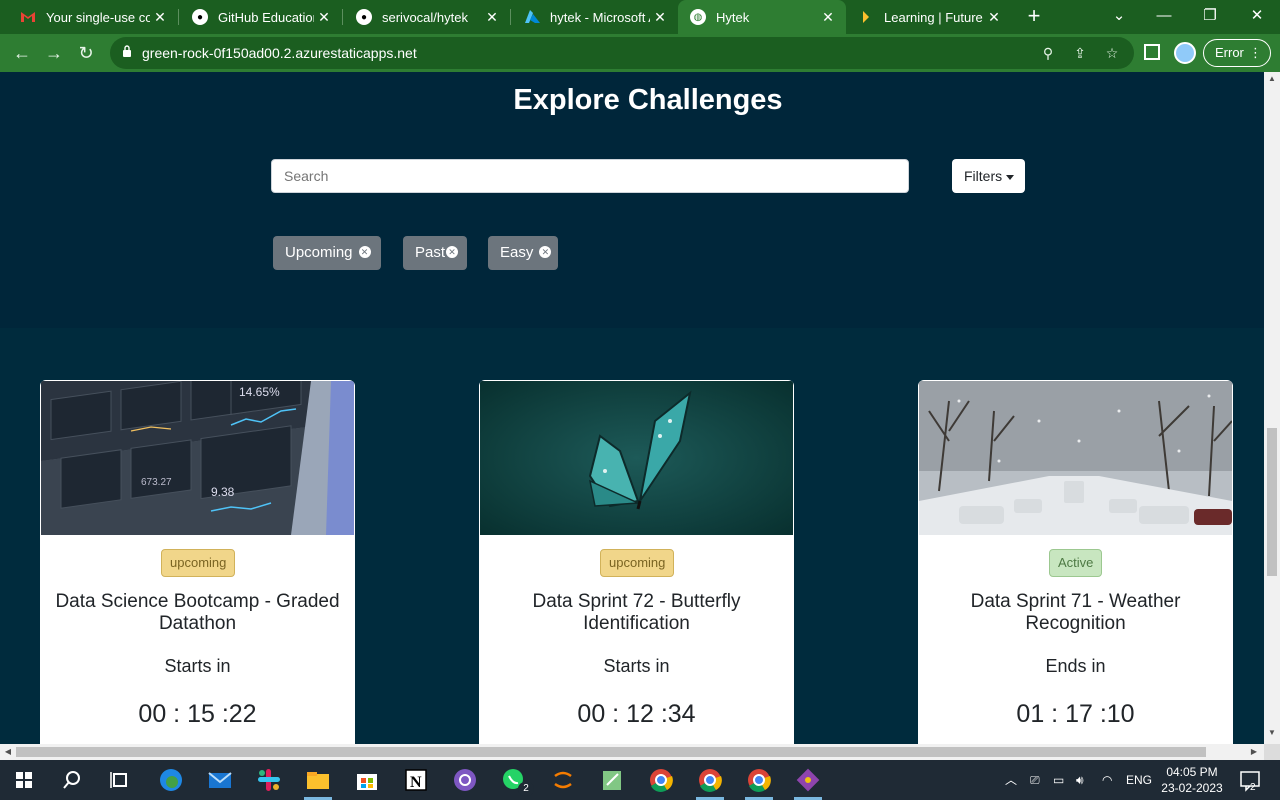 The image size is (1280, 800). Describe the element at coordinates (54, 53) in the screenshot. I see `forward-icon: →` at that location.